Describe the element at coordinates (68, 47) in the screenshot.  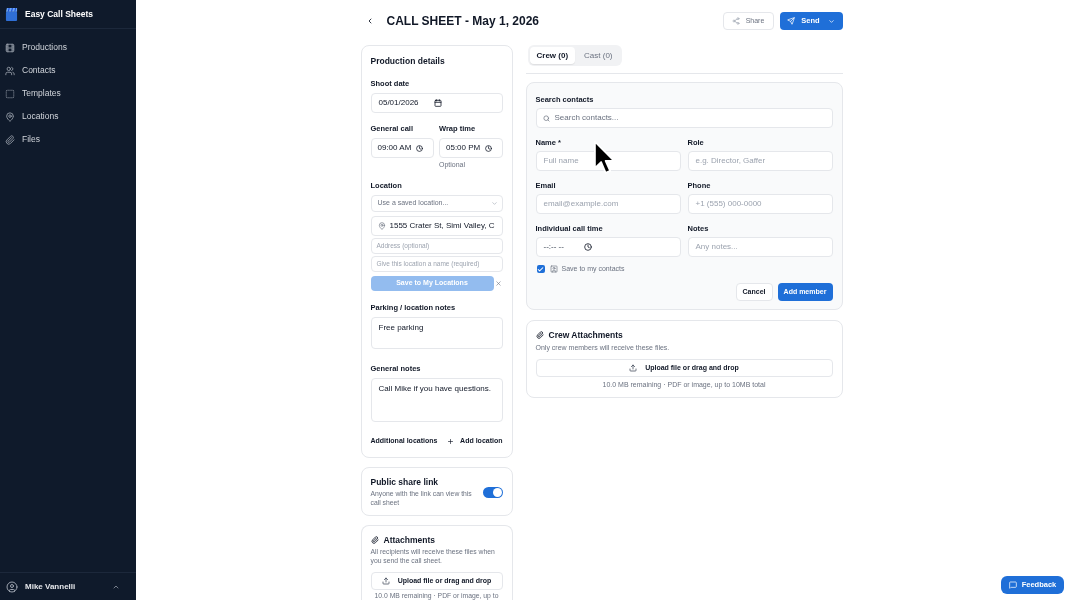
I see `sidebar-item: Productions` at that location.